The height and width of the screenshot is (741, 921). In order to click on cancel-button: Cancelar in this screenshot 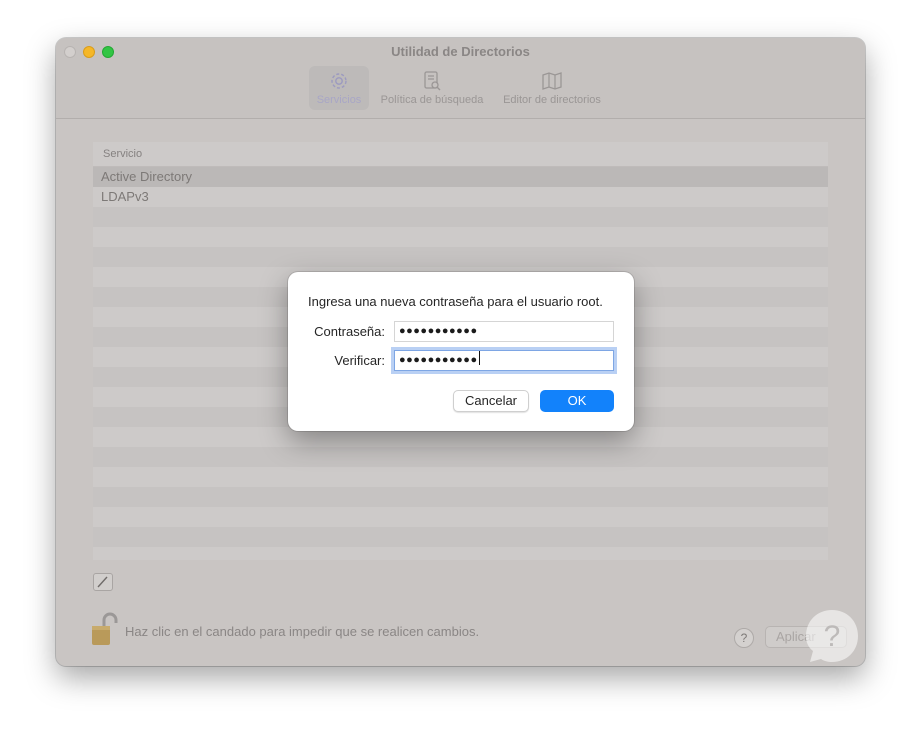, I will do `click(491, 401)`.